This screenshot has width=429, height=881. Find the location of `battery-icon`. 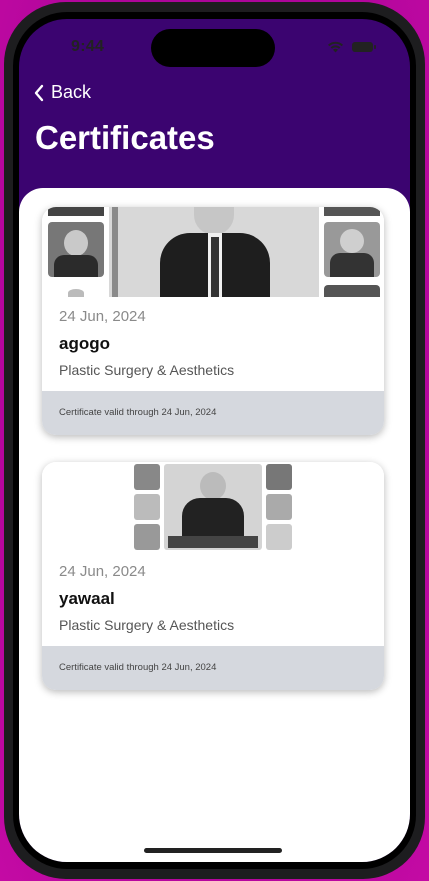

battery-icon is located at coordinates (364, 47).